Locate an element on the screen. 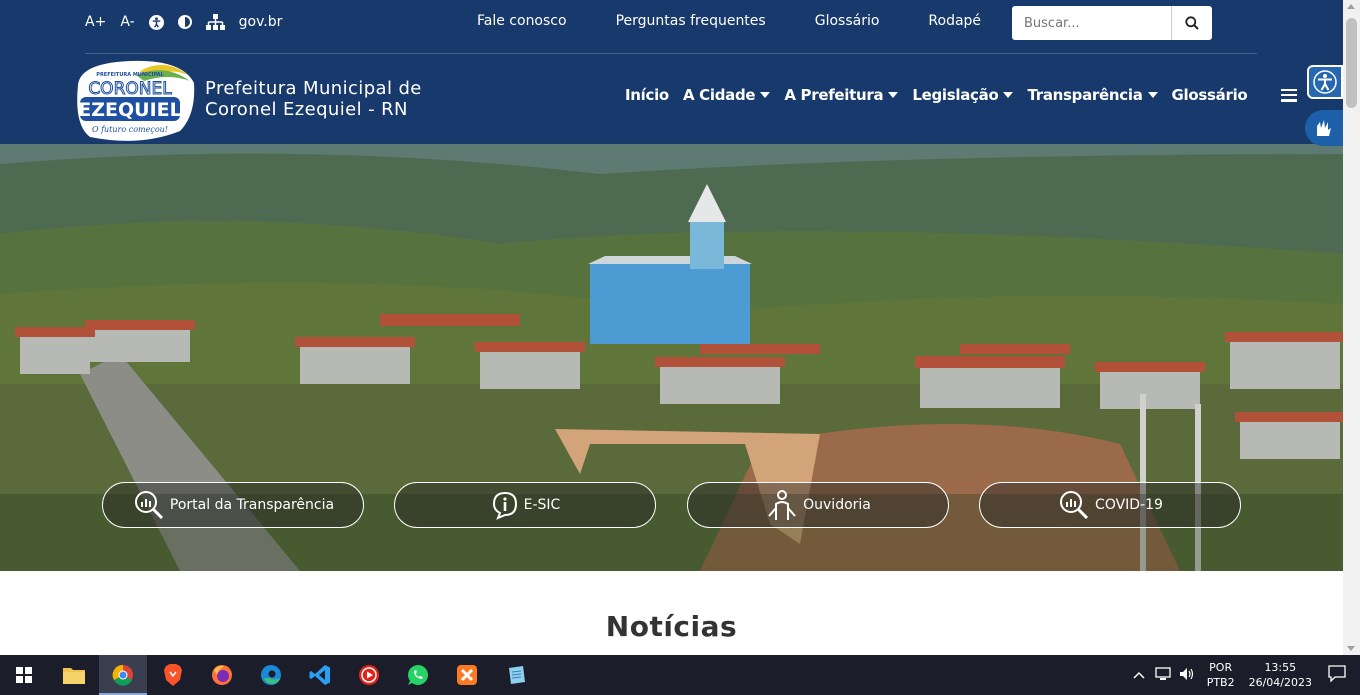  volume-icon is located at coordinates (1187, 675).